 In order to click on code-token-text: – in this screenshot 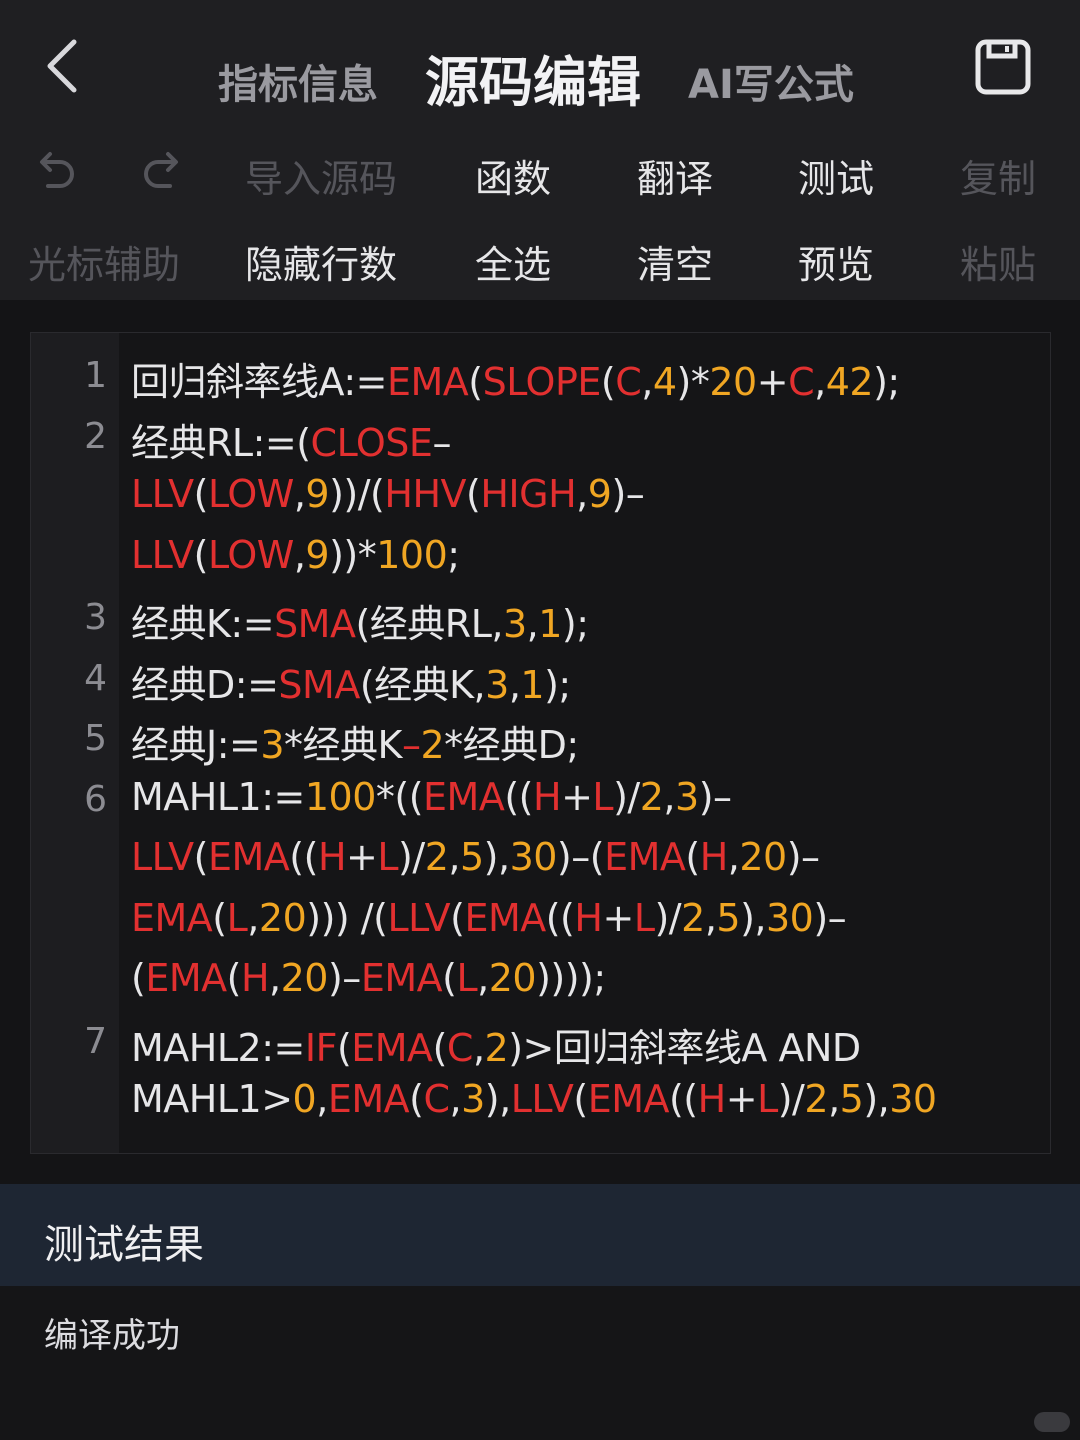, I will do `click(441, 442)`.